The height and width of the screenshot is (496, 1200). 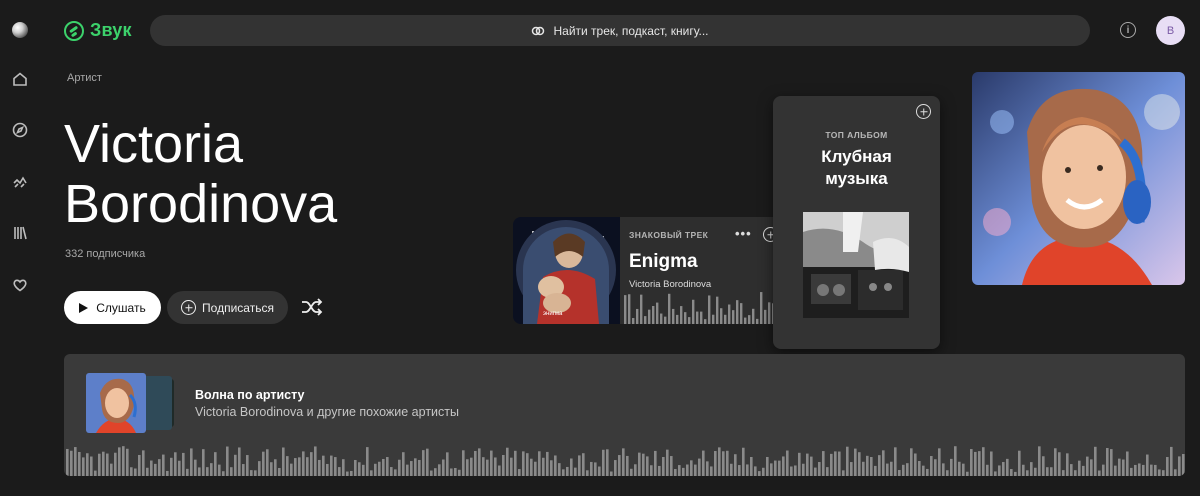 I want to click on library-icon, so click(x=20, y=233).